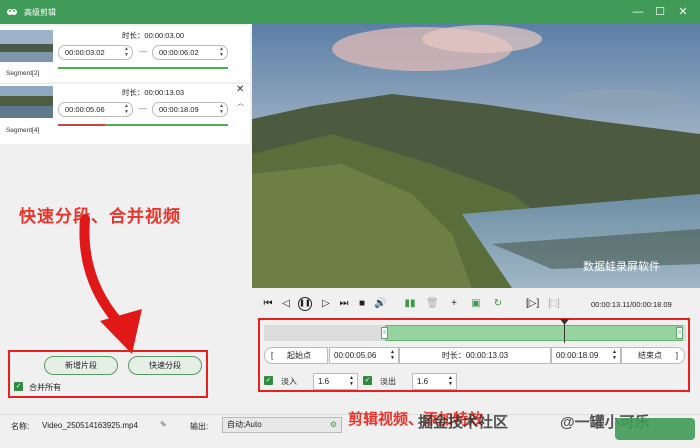 The height and width of the screenshot is (448, 700). What do you see at coordinates (18, 386) in the screenshot?
I see `merge-all-checkbox: ✓` at bounding box center [18, 386].